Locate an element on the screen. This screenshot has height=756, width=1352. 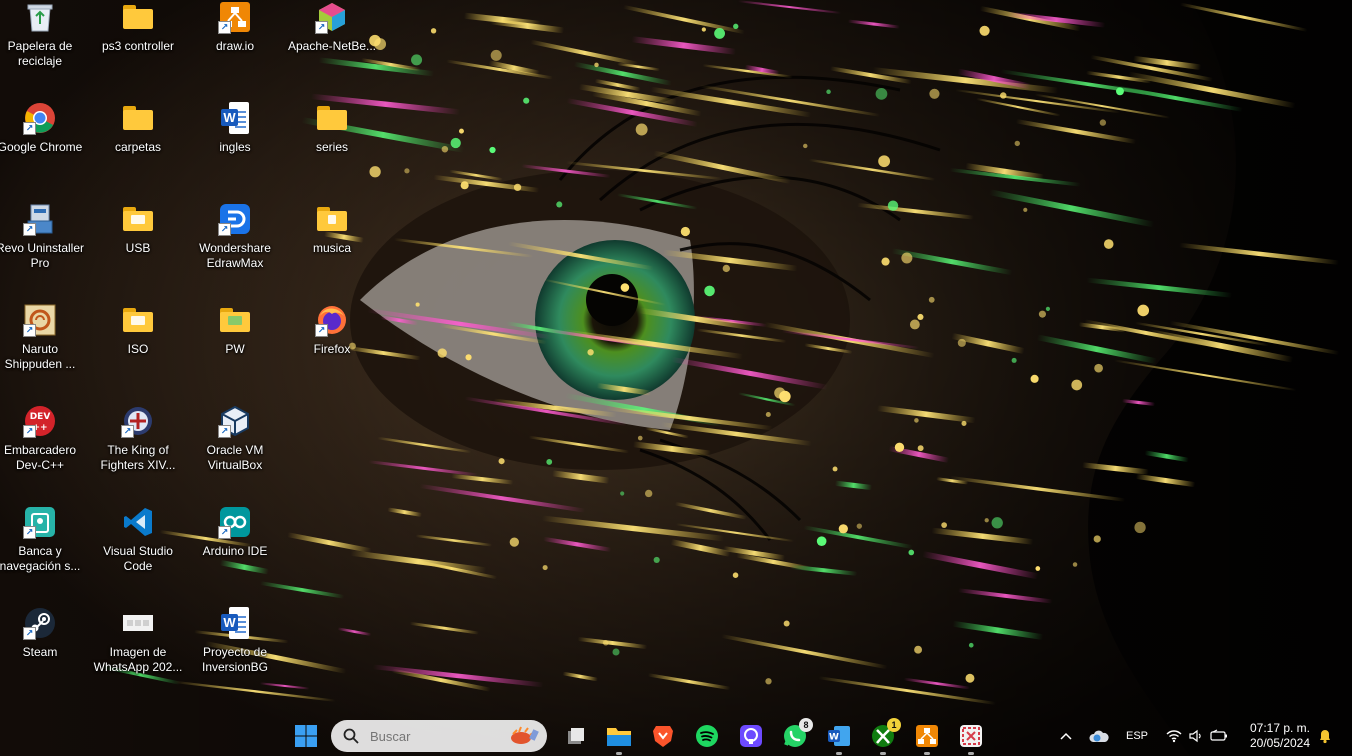
desktop-icon-arduino: ↗ Arduino IDE is located at coordinates (235, 553).